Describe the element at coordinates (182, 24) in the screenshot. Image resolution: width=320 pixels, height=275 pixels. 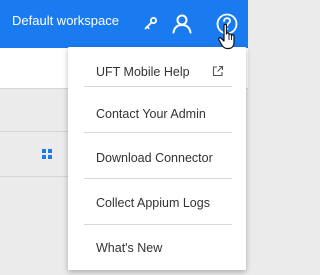
I see `user-icon` at that location.